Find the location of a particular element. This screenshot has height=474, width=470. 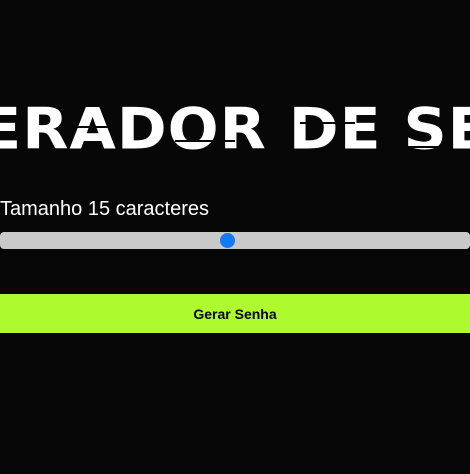

slider-track is located at coordinates (235, 240).